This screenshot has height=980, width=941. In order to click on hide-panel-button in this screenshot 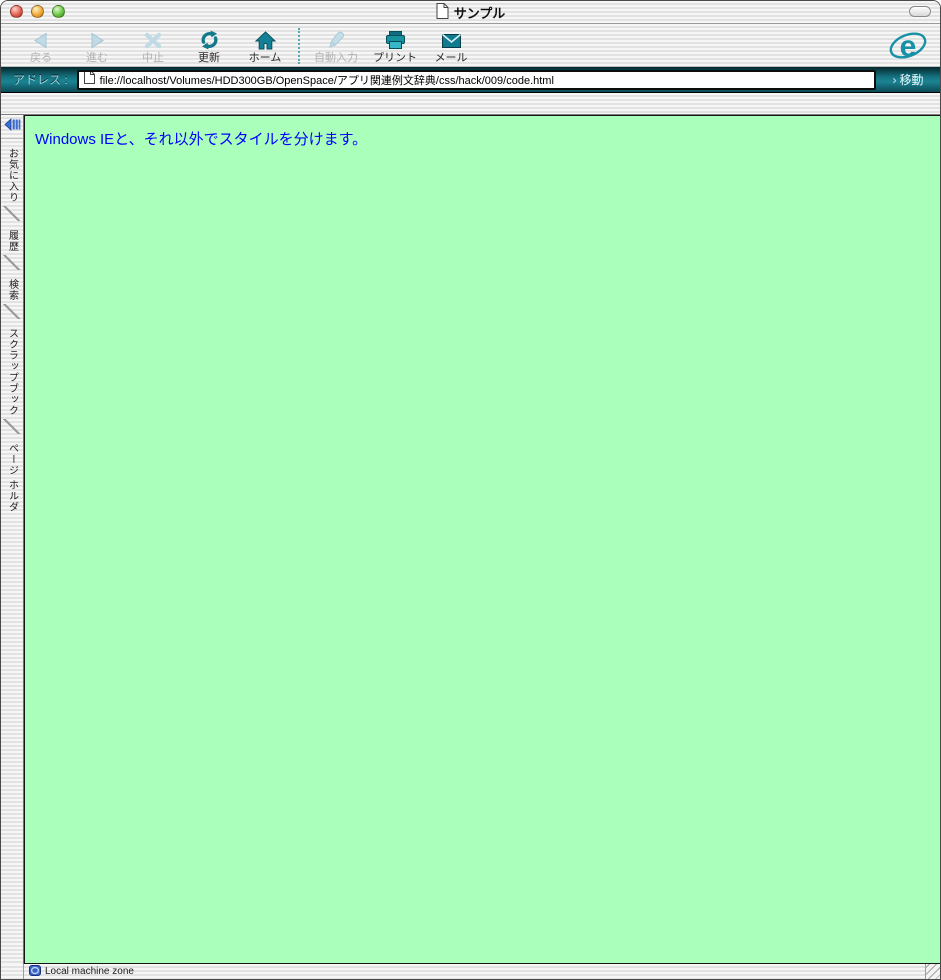, I will do `click(12, 127)`.